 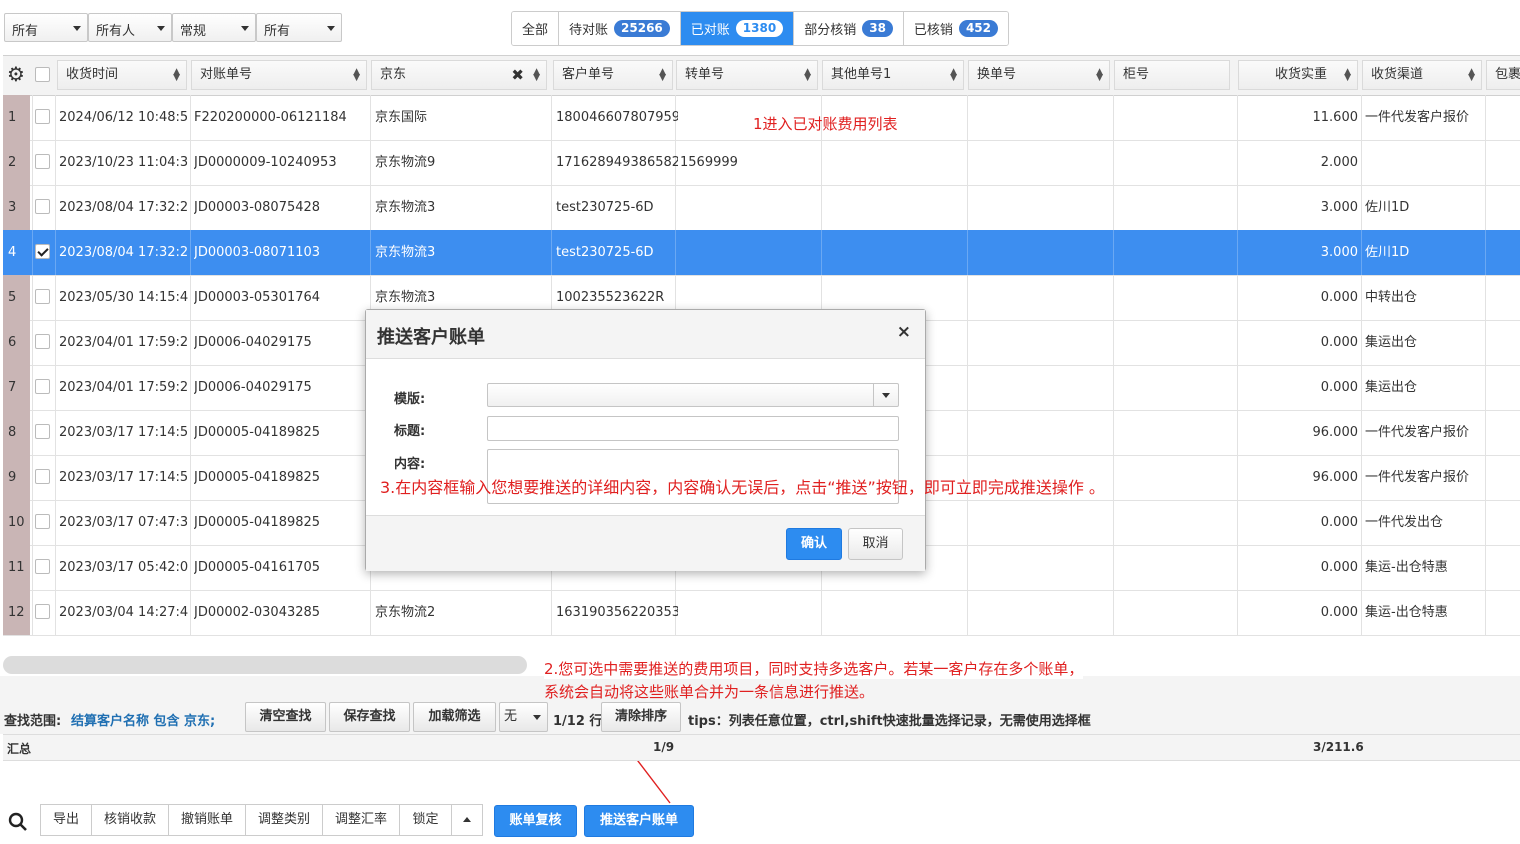 What do you see at coordinates (459, 75) in the screenshot?
I see `col-header-client: 京东 ✖ ▲ ▼` at bounding box center [459, 75].